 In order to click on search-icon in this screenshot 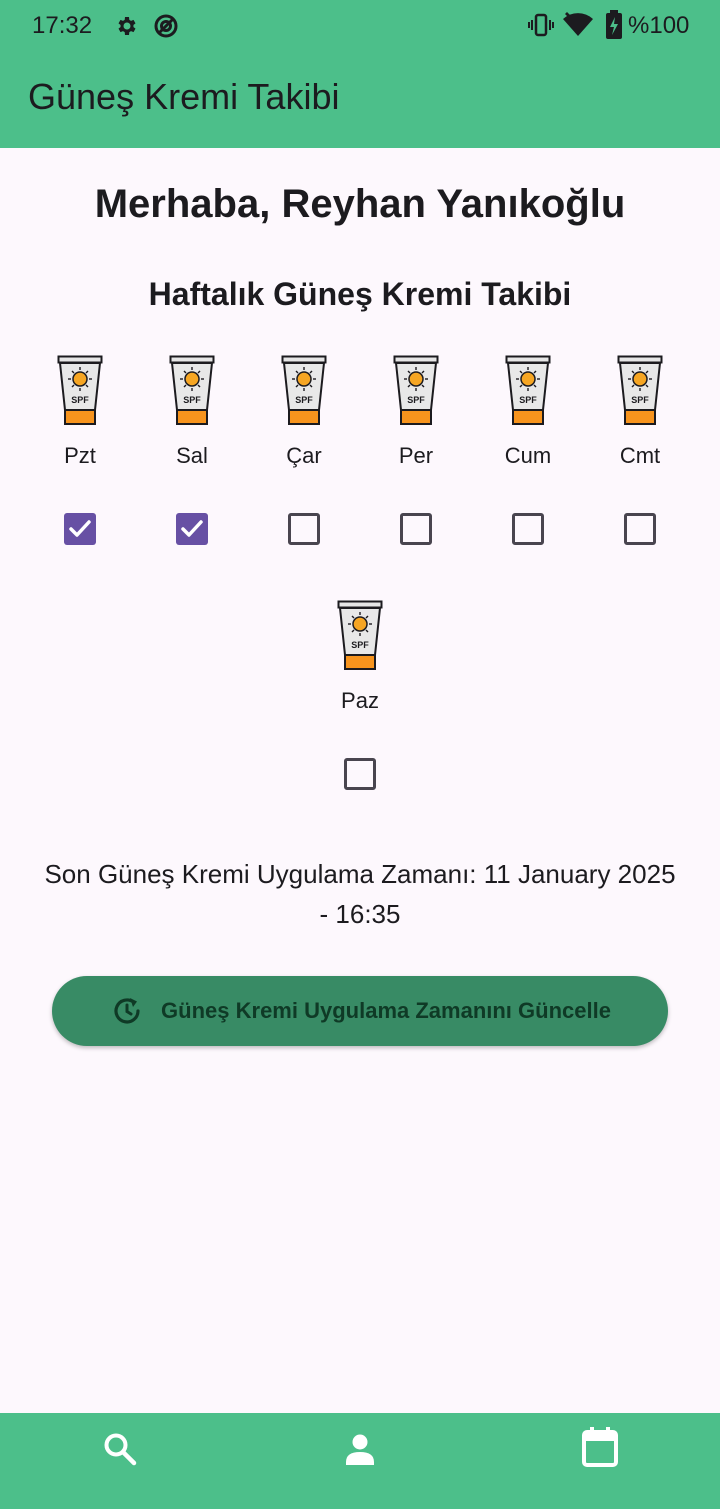, I will do `click(120, 1449)`.